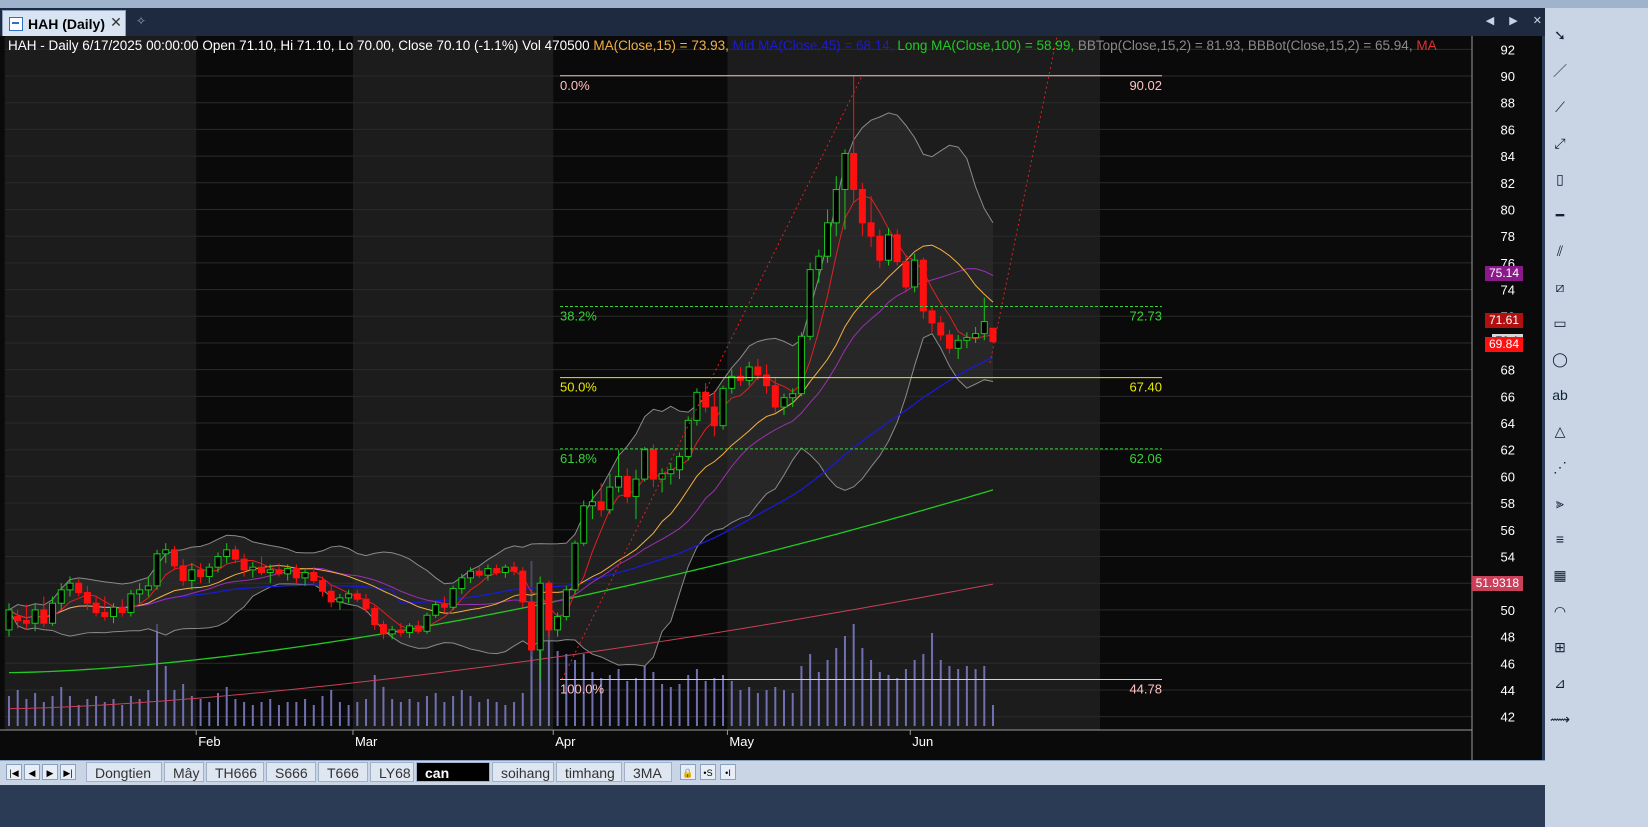 Image resolution: width=1648 pixels, height=827 pixels. Describe the element at coordinates (14, 772) in the screenshot. I see `first-sheet-button: |◀` at that location.